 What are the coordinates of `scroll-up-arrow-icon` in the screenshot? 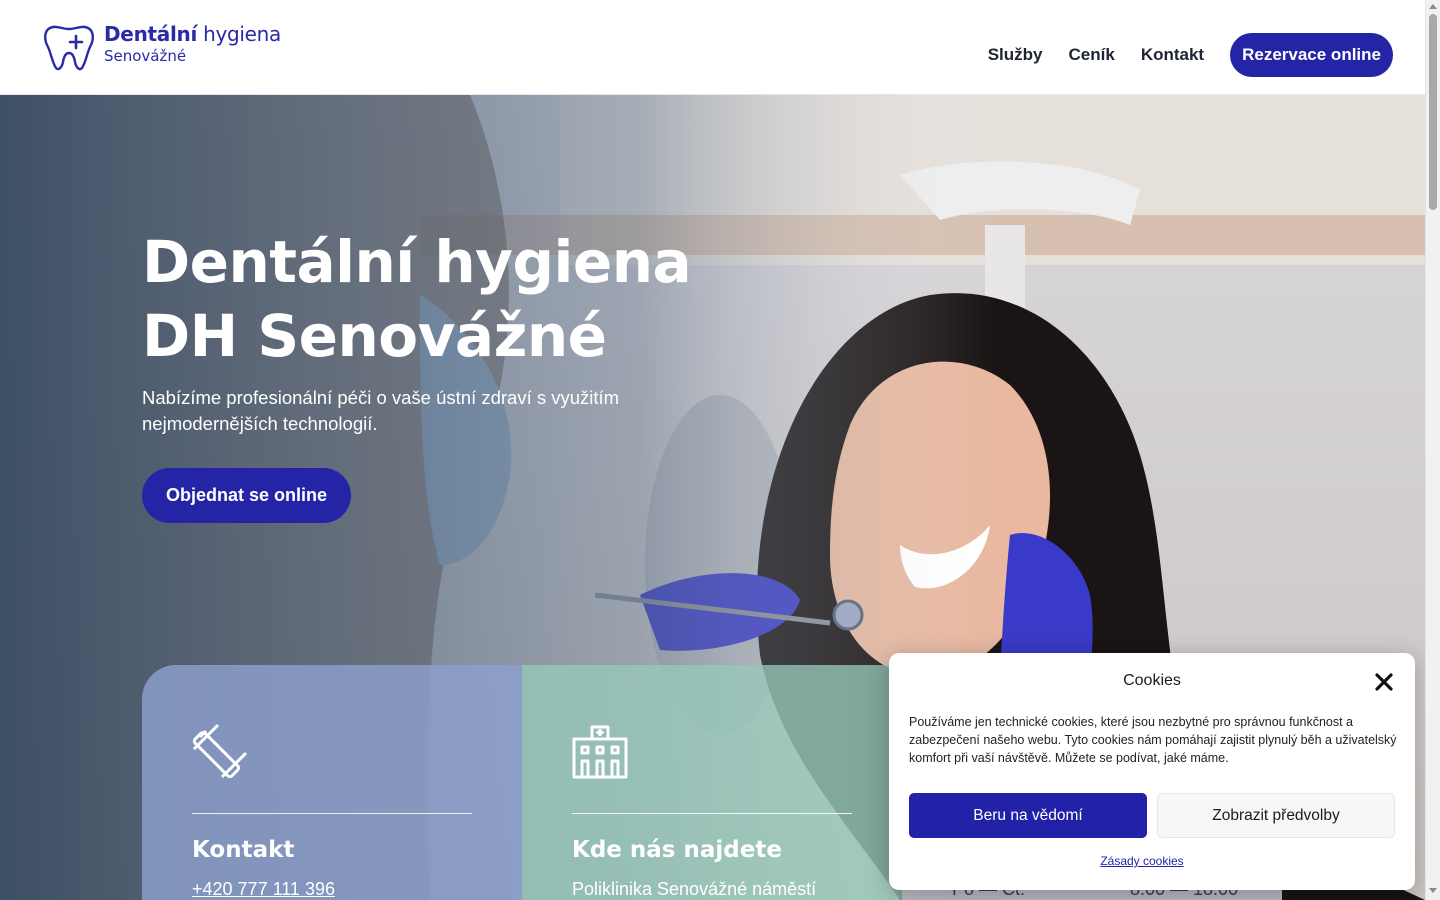 It's located at (1433, 6).